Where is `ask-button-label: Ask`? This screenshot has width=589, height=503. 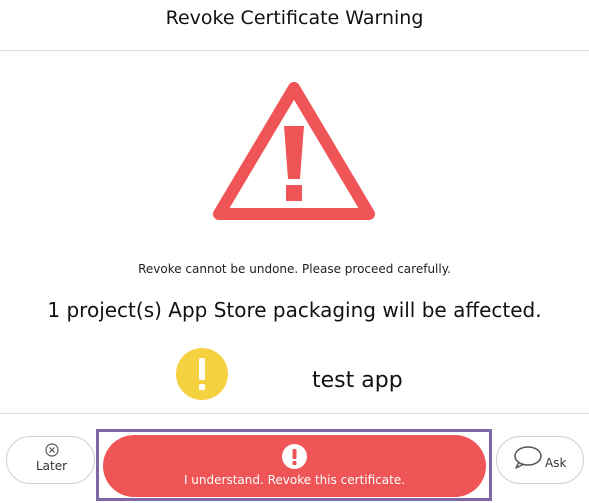 ask-button-label: Ask is located at coordinates (556, 463).